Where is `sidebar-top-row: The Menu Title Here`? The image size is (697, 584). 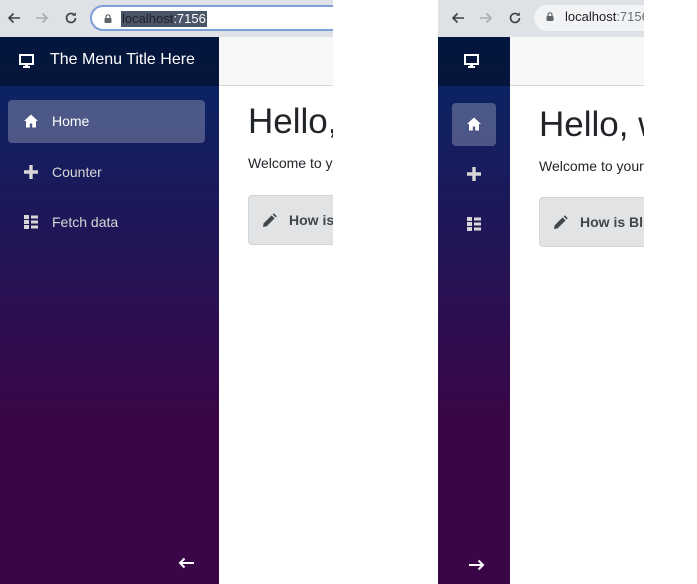 sidebar-top-row: The Menu Title Here is located at coordinates (109, 61).